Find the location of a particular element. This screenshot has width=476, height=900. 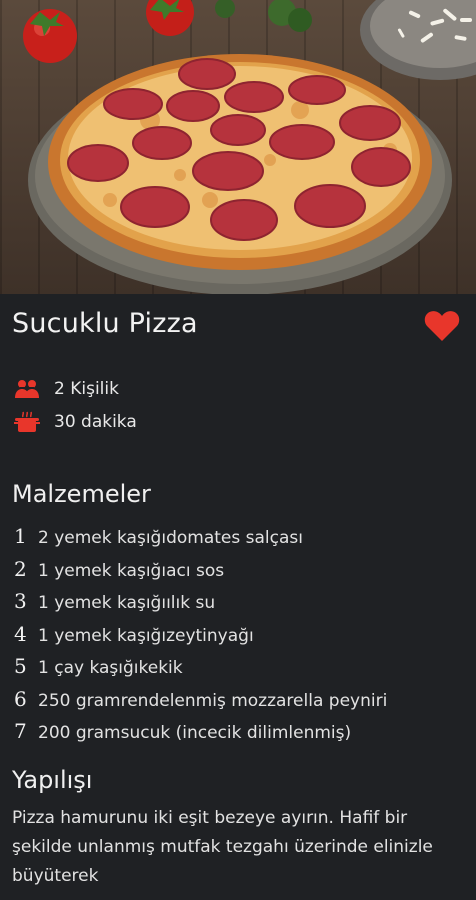

list-item: 5 1 çay kaşığıkekik is located at coordinates (244, 670).